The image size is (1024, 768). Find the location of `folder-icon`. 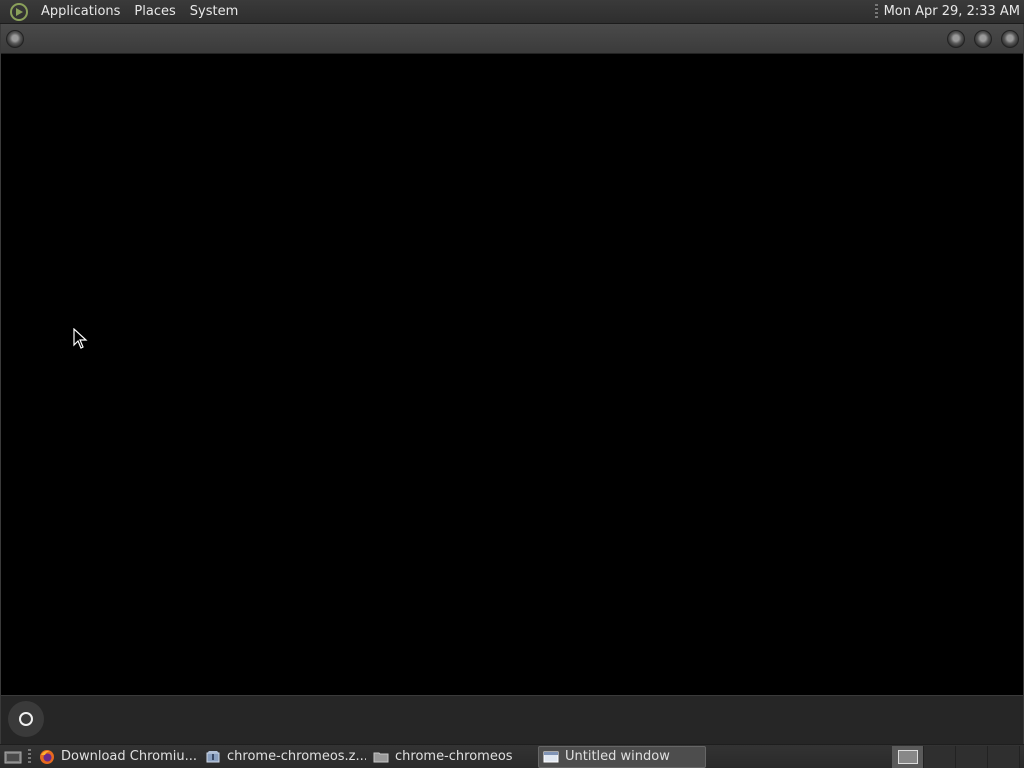

folder-icon is located at coordinates (381, 757).